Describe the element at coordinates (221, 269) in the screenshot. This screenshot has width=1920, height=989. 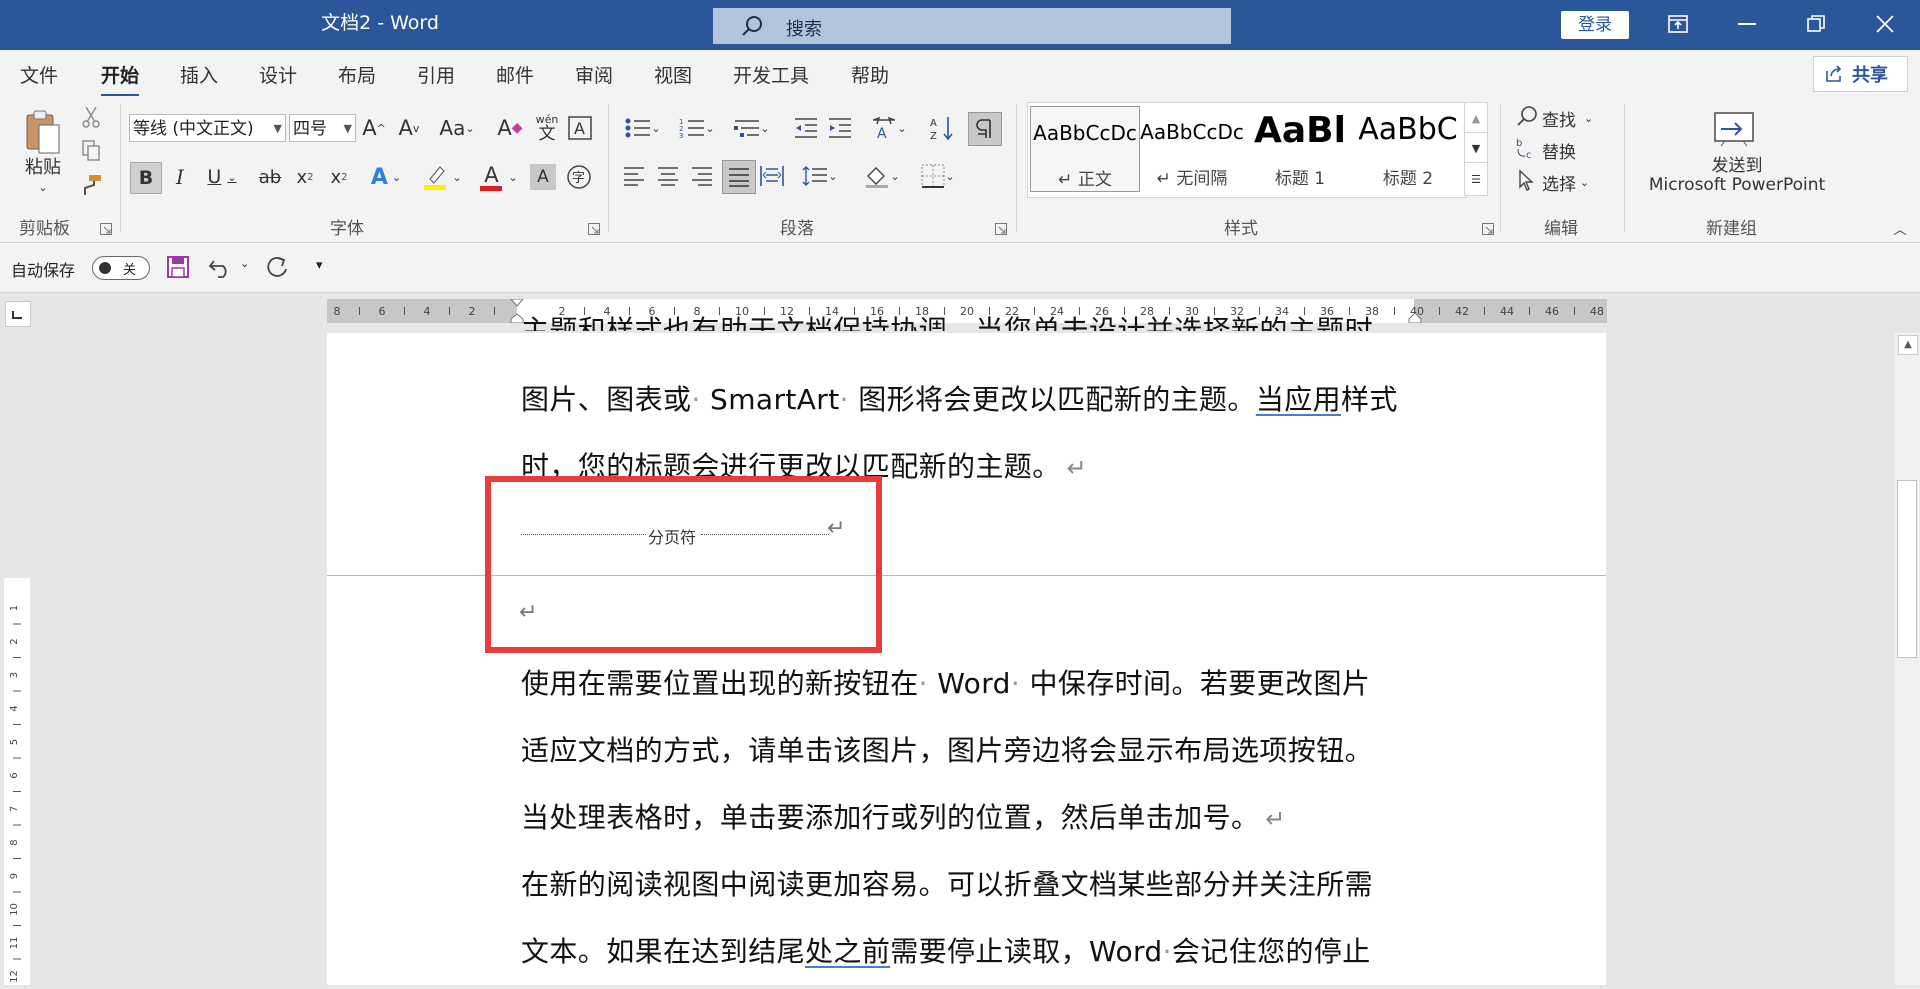
I see `undo-icon` at that location.